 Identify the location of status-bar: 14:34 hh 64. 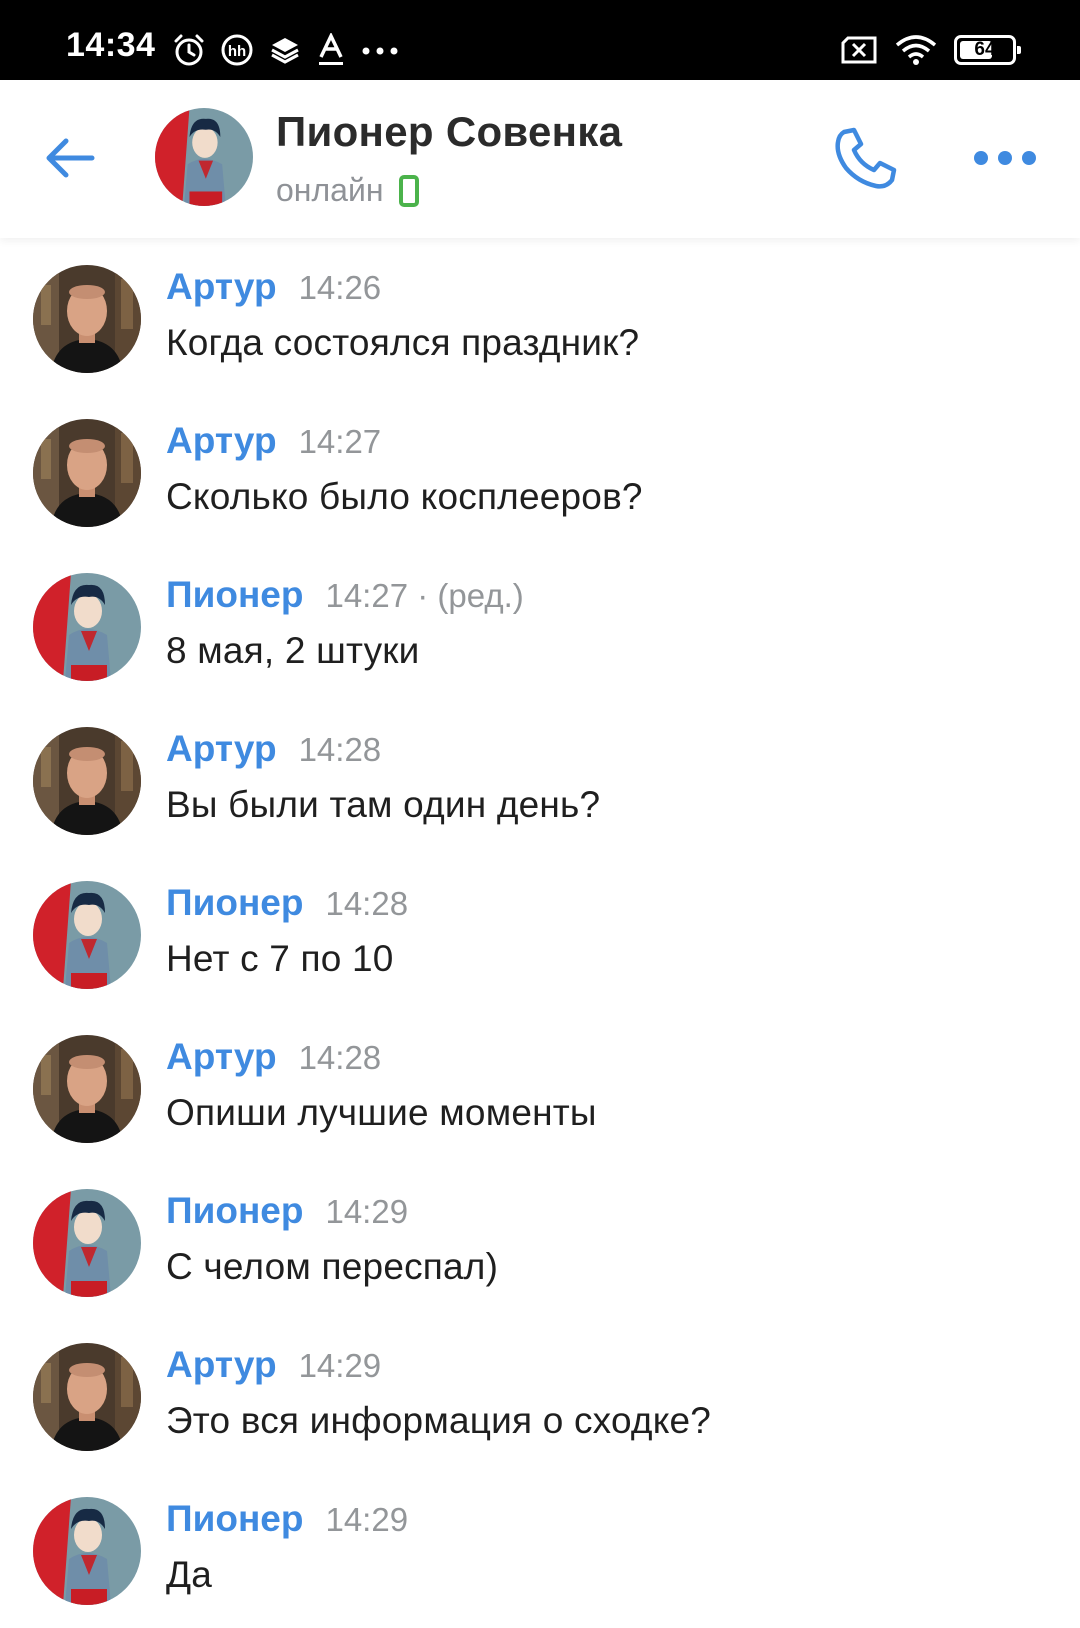
(540, 40).